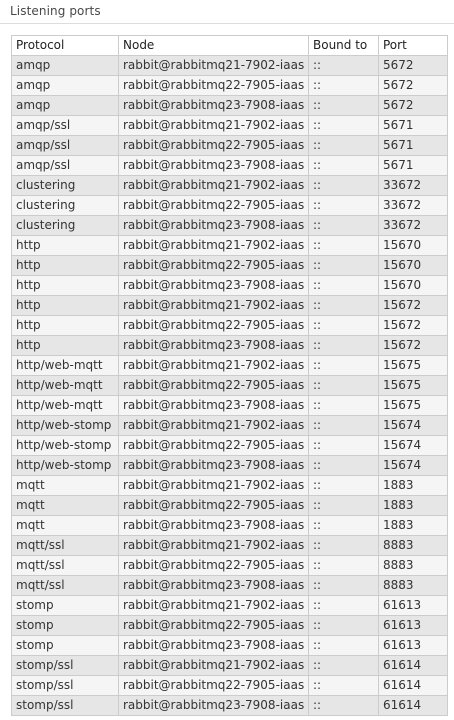 The width and height of the screenshot is (454, 720). Describe the element at coordinates (343, 45) in the screenshot. I see `column-header-bound-to: Bound to` at that location.